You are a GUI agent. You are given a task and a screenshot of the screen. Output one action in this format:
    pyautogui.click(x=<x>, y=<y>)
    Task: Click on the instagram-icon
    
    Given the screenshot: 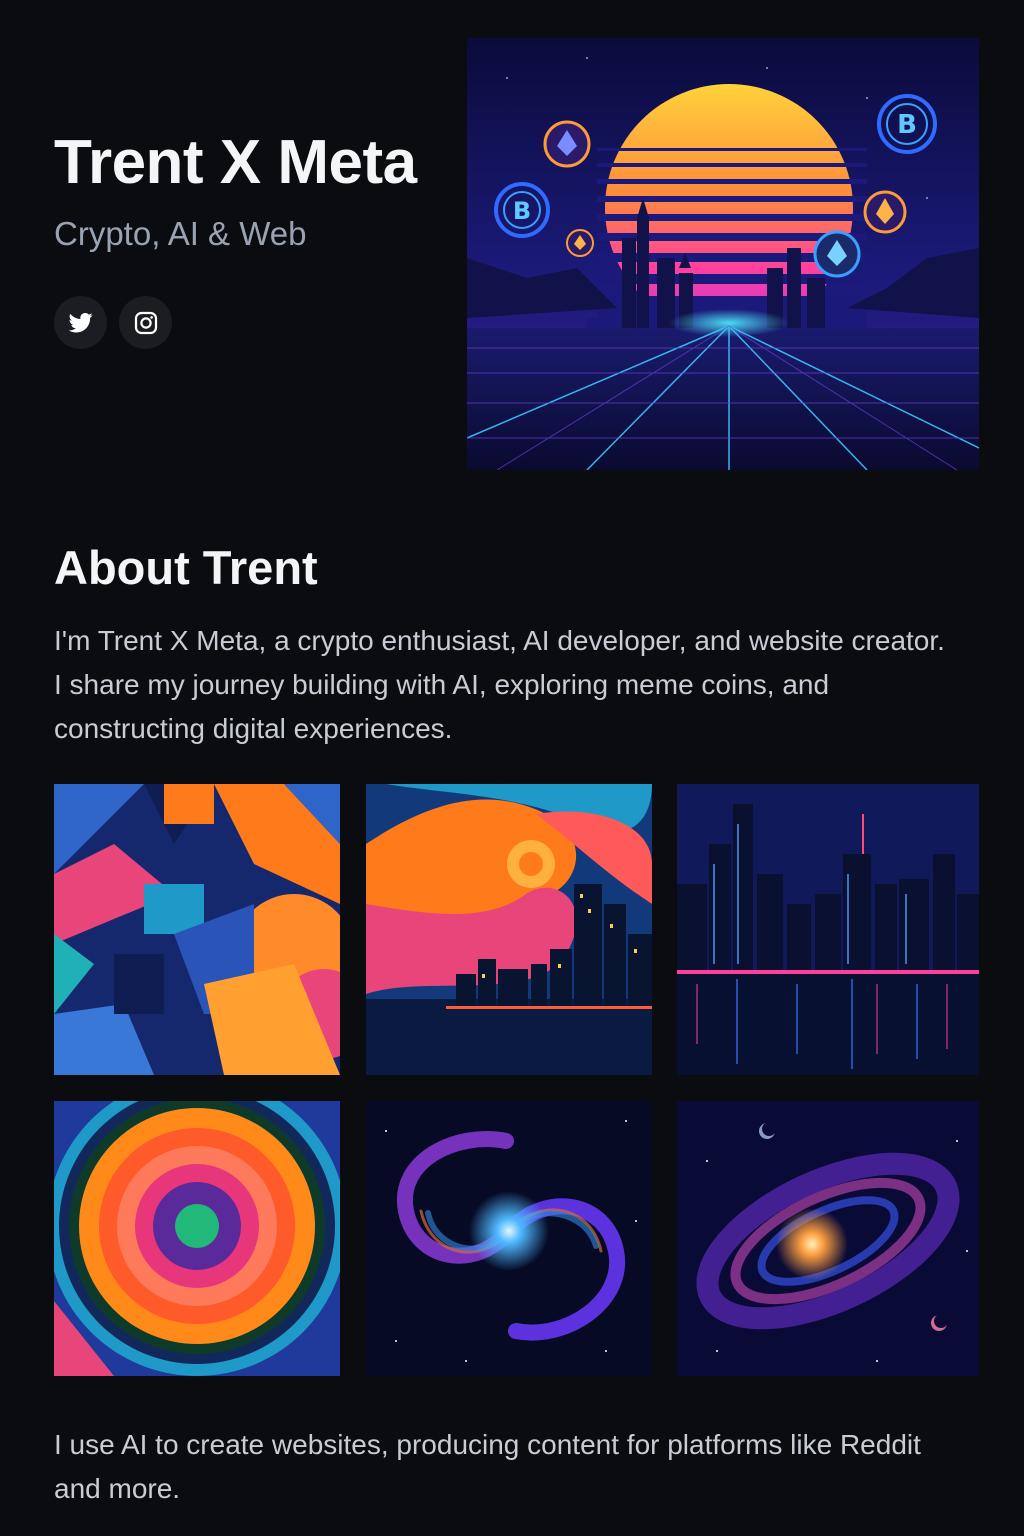 What is the action you would take?
    pyautogui.click(x=145, y=322)
    